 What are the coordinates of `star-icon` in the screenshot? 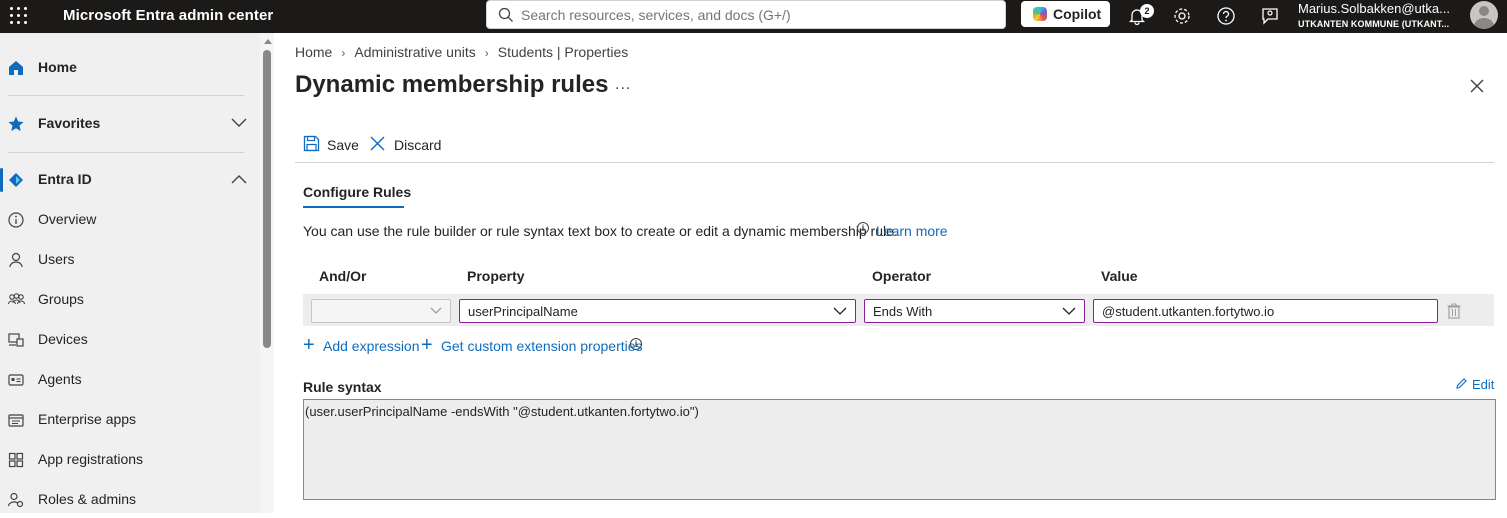 It's located at (16, 123).